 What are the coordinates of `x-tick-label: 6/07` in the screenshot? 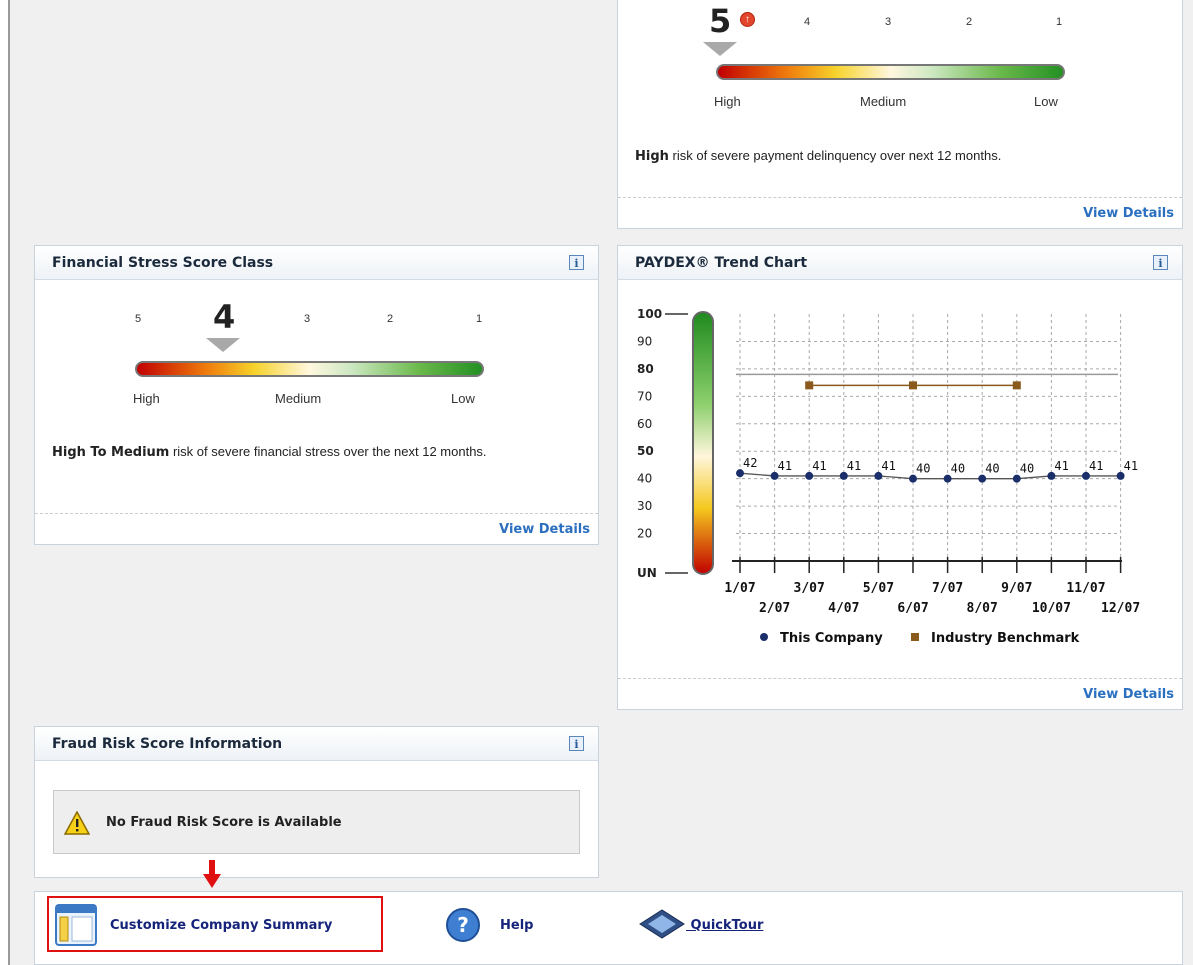 It's located at (912, 608).